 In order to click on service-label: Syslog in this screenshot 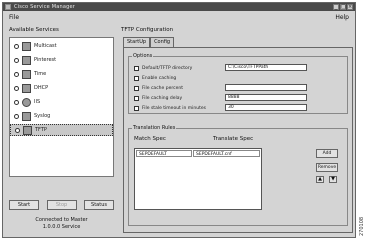, I will do `click(42, 116)`.